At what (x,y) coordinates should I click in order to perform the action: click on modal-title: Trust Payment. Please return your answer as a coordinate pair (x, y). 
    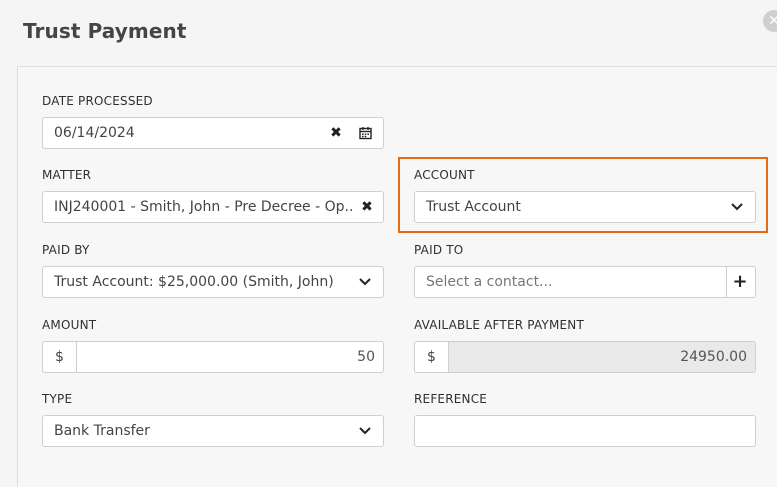
    Looking at the image, I should click on (105, 31).